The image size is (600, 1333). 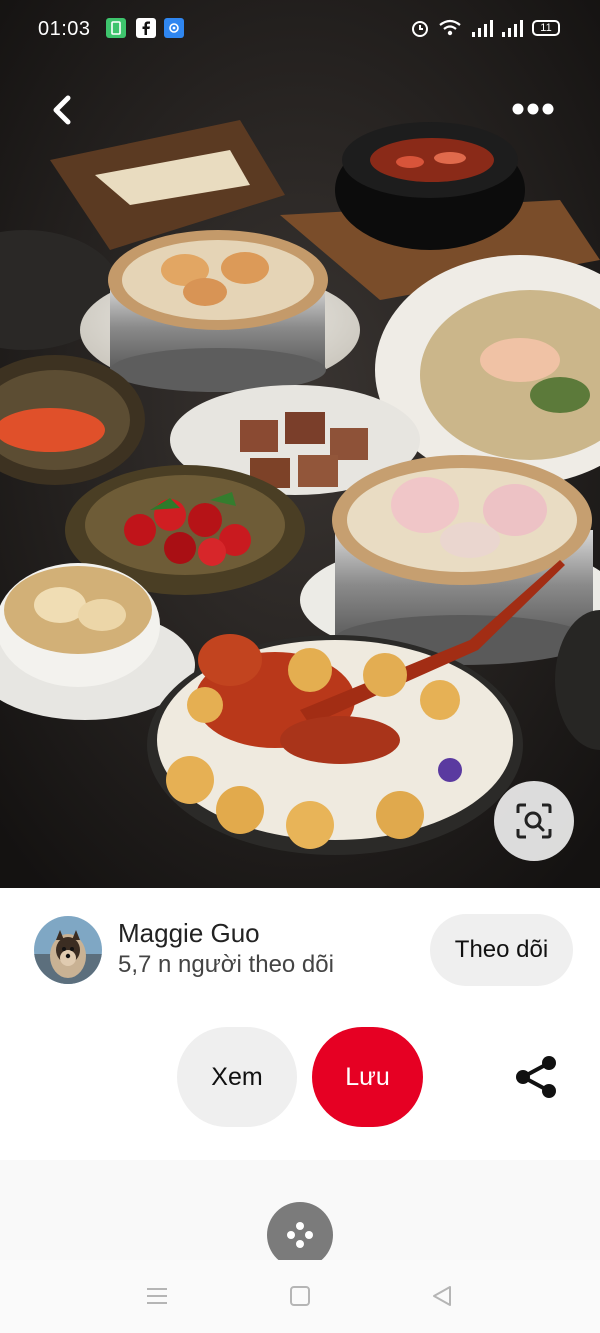 I want to click on lens-search-icon, so click(x=534, y=821).